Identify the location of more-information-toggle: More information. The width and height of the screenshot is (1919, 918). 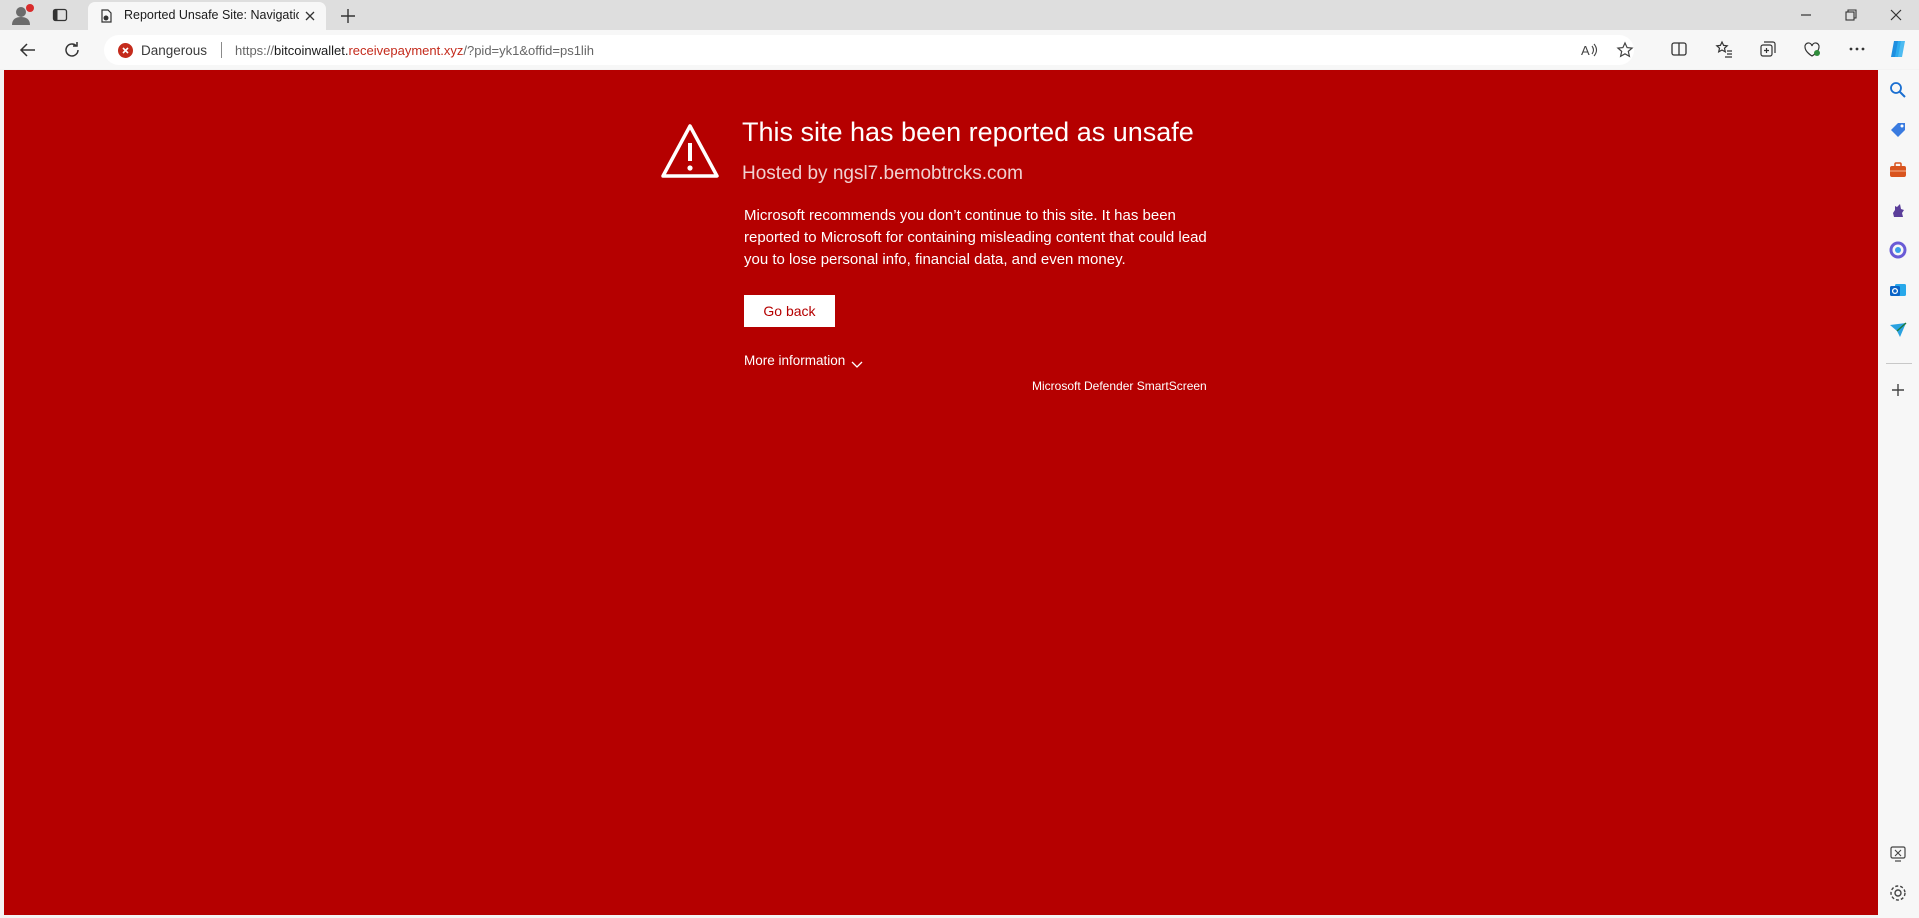
(803, 361).